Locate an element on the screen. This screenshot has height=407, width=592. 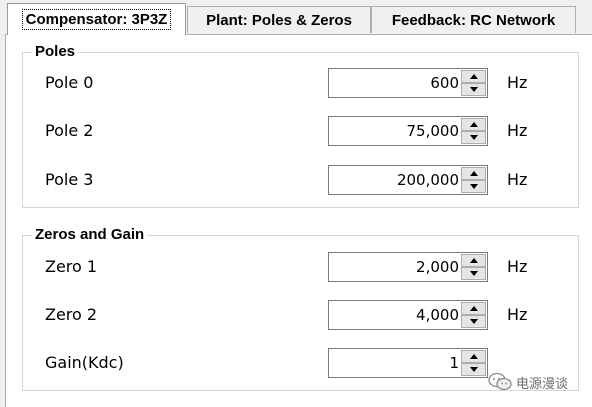
zero-2-spinbox: 4,000 is located at coordinates (408, 315).